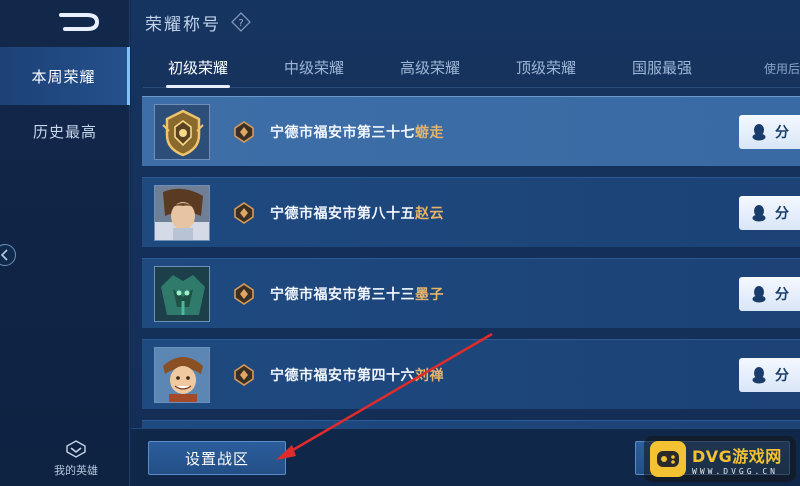  Describe the element at coordinates (429, 133) in the screenshot. I see `hero-name: 蝣走` at that location.